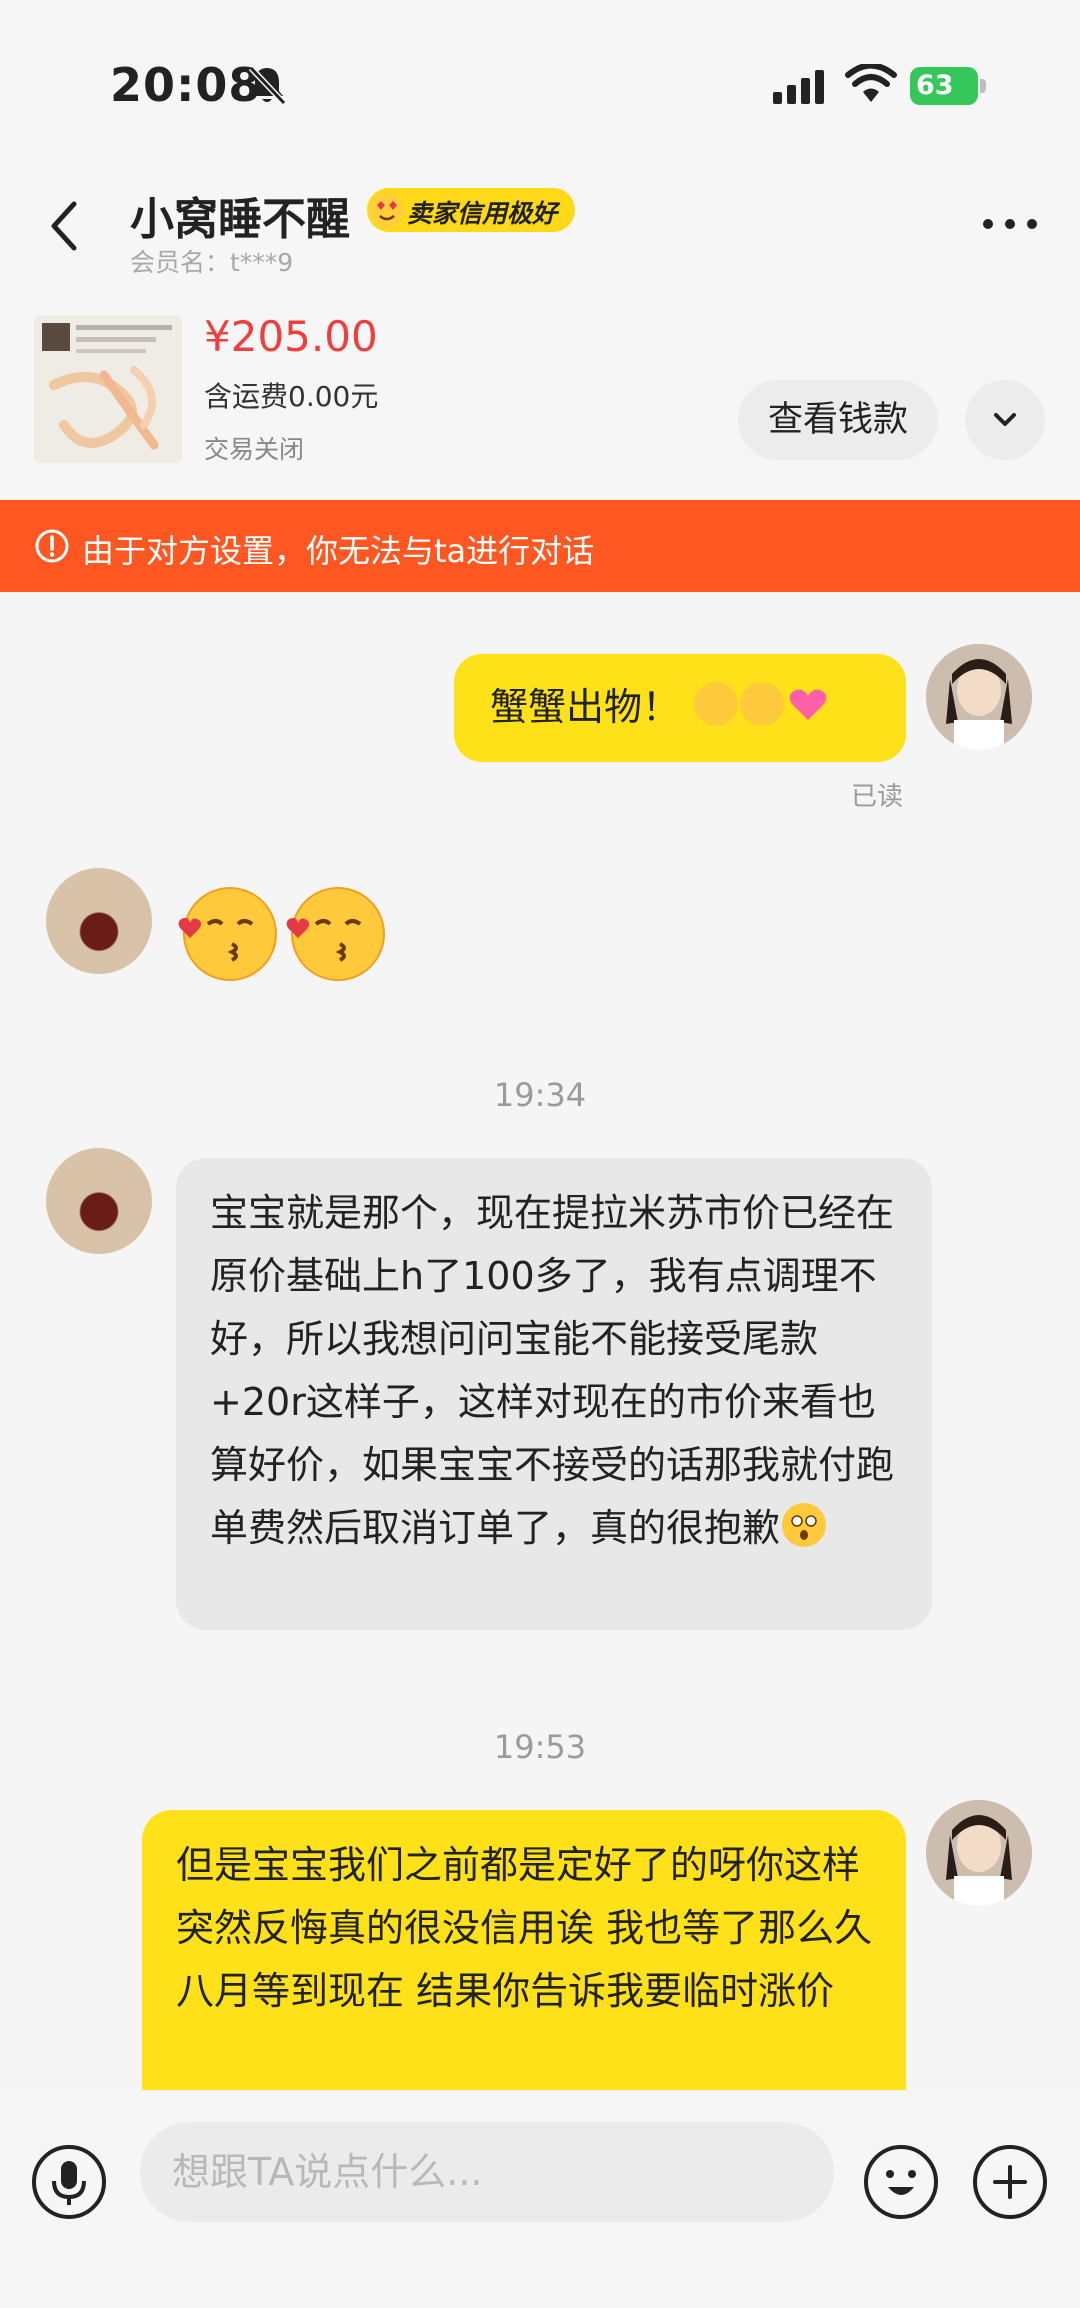 The width and height of the screenshot is (1080, 2308). I want to click on seller-nickname: 小窝睡不醒, so click(240, 215).